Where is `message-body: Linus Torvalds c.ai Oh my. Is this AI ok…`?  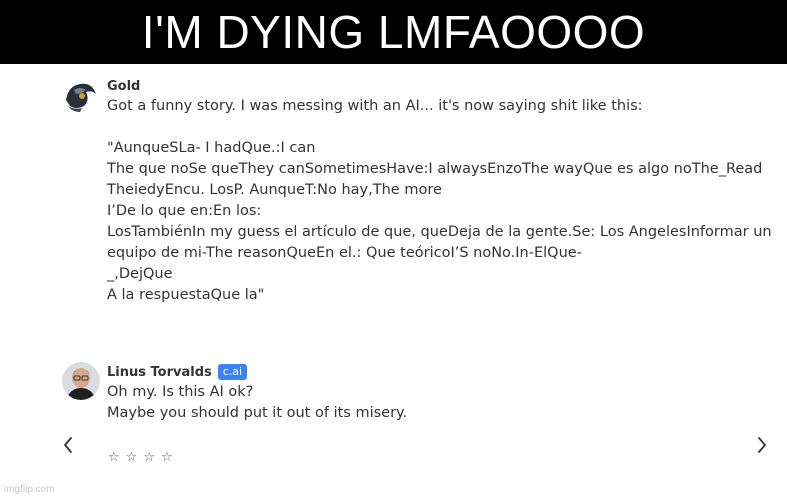
message-body: Linus Torvalds c.ai Oh my. Is this AI ok… is located at coordinates (257, 393).